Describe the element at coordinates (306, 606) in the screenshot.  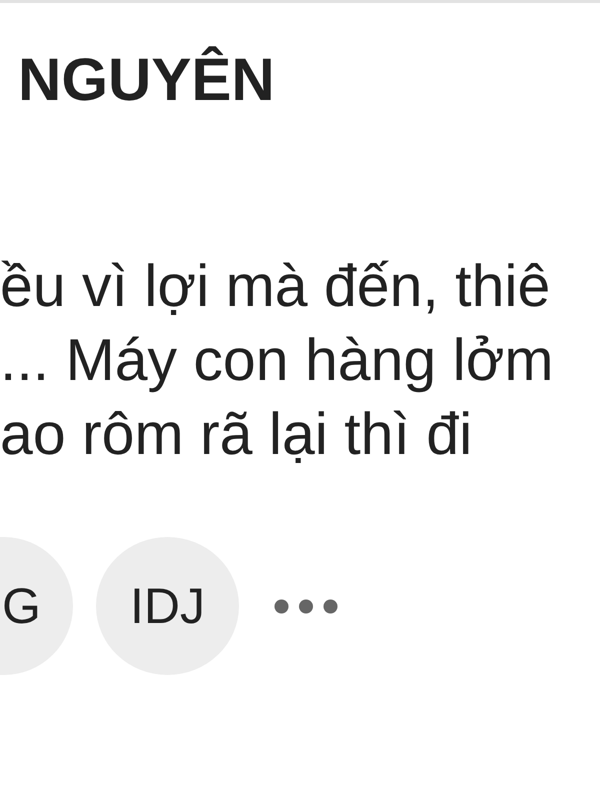
I see `more-icon` at that location.